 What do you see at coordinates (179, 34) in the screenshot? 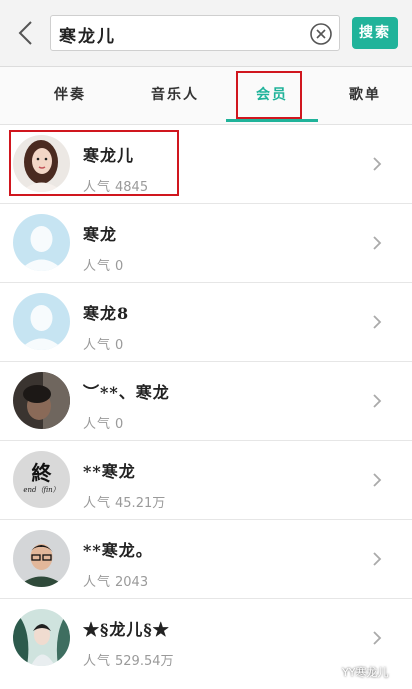
I see `search-input` at bounding box center [179, 34].